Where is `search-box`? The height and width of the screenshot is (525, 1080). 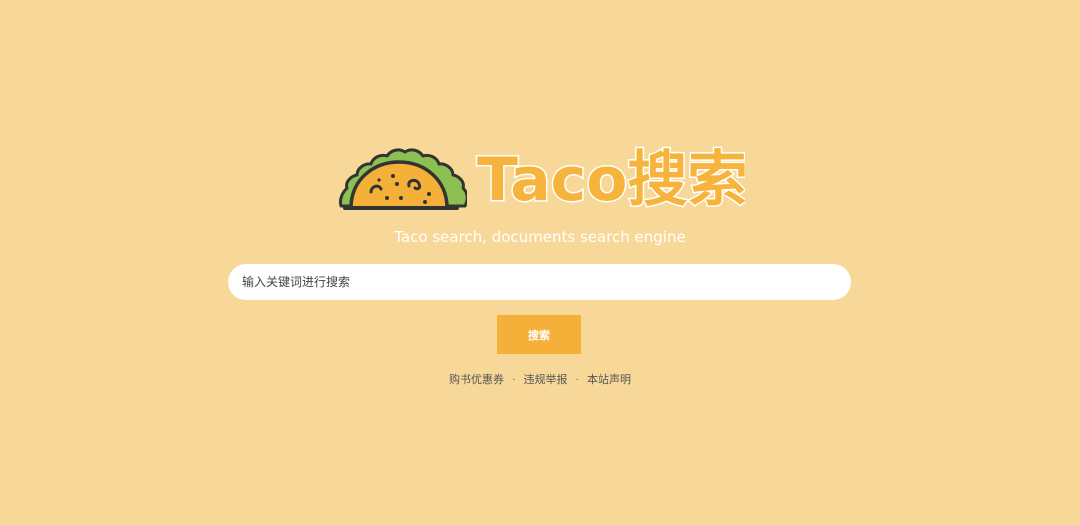
search-box is located at coordinates (539, 282).